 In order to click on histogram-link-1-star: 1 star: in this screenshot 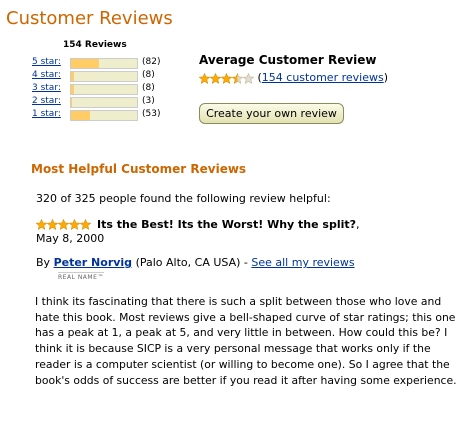, I will do `click(46, 114)`.